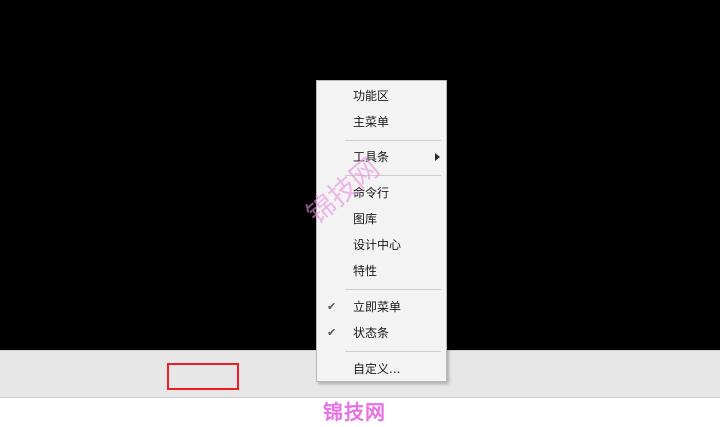 The width and height of the screenshot is (720, 427). Describe the element at coordinates (371, 193) in the screenshot. I see `menu-item-label: 命令行` at that location.